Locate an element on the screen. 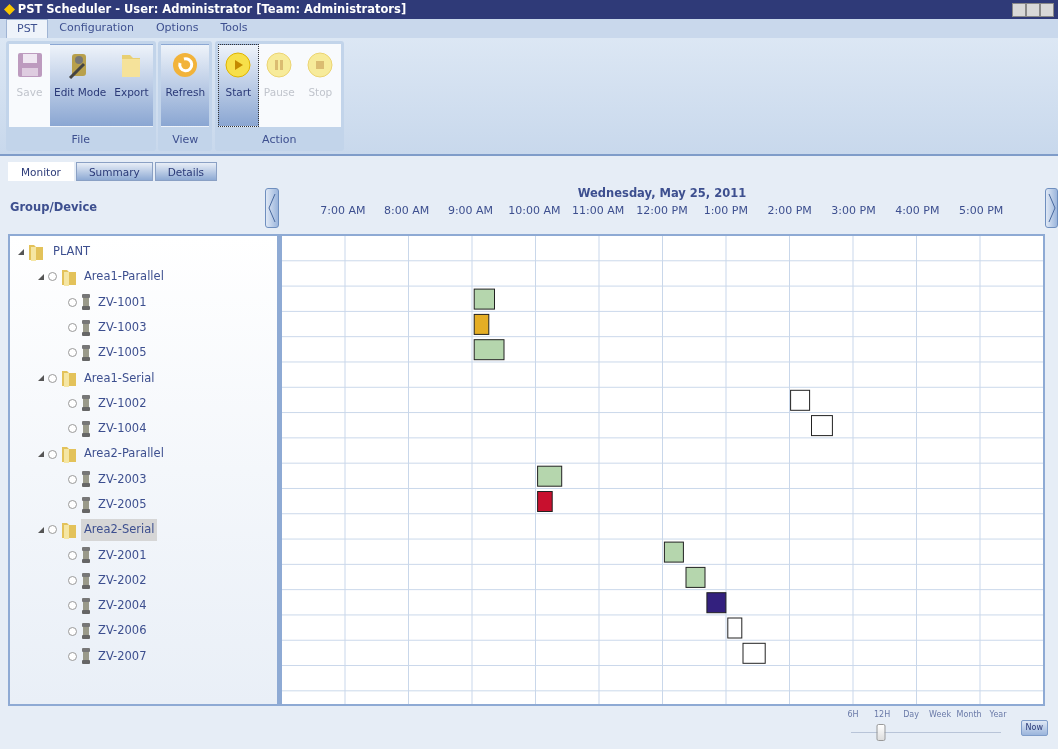  toolbar-button: Edit Mode is located at coordinates (80, 85).